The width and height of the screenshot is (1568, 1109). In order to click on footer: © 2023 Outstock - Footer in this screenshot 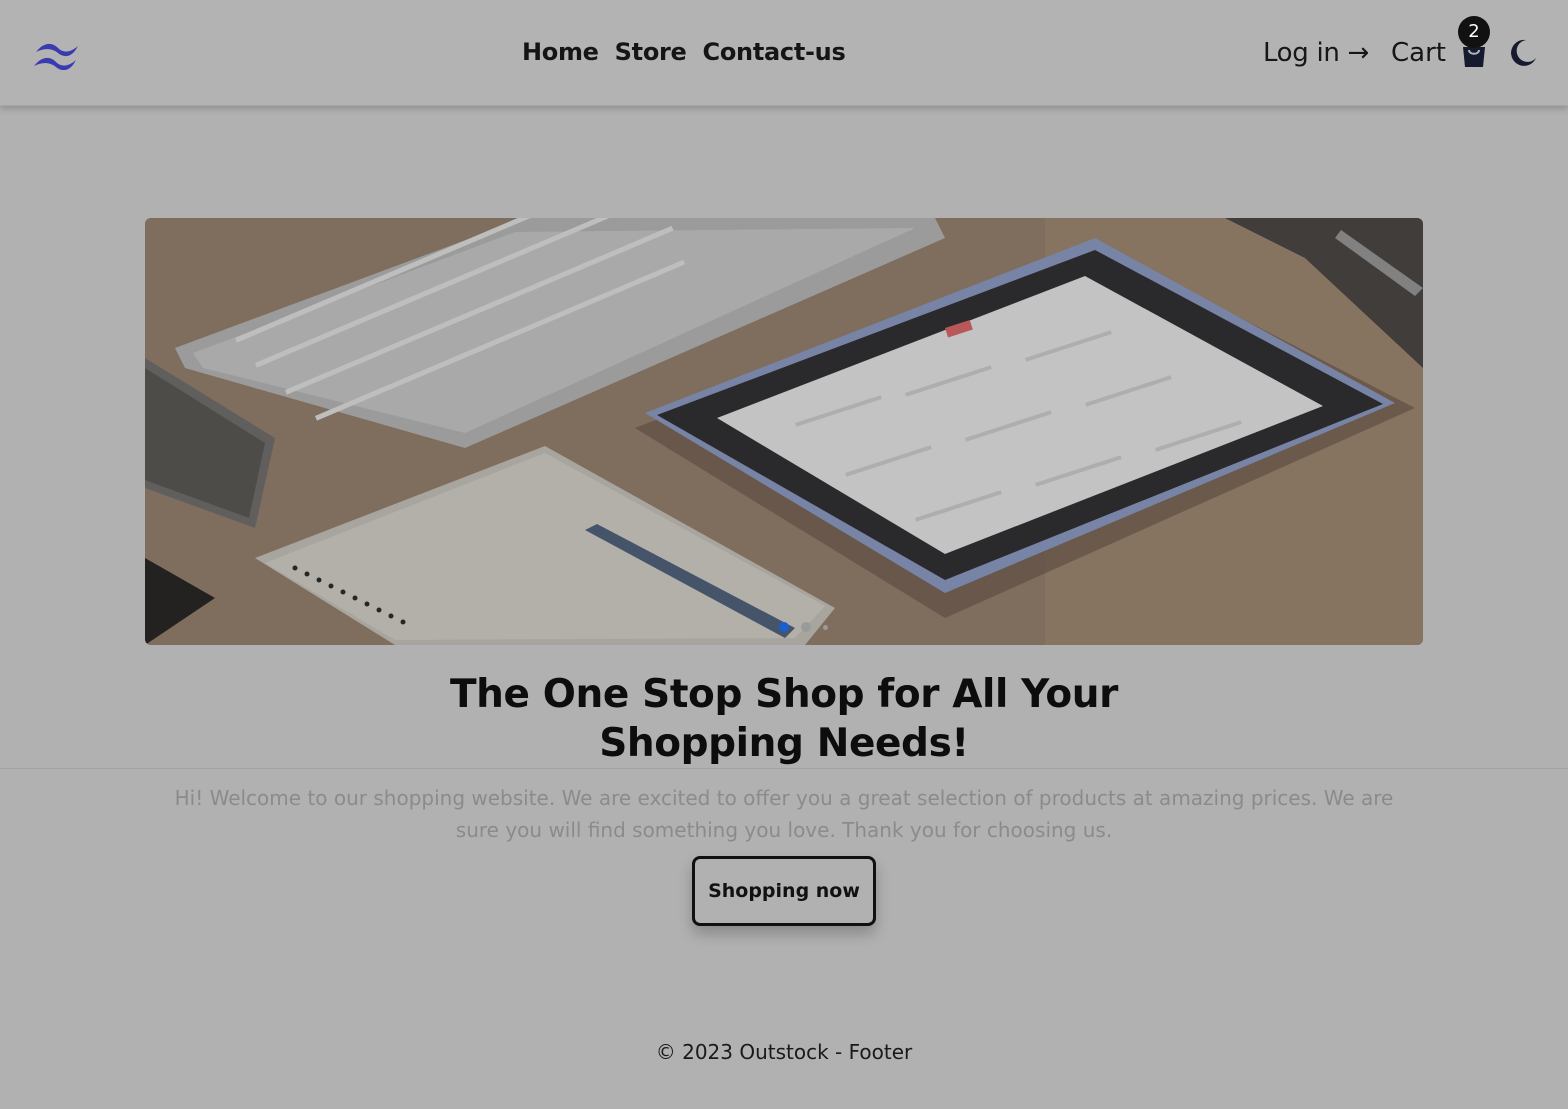, I will do `click(784, 1052)`.